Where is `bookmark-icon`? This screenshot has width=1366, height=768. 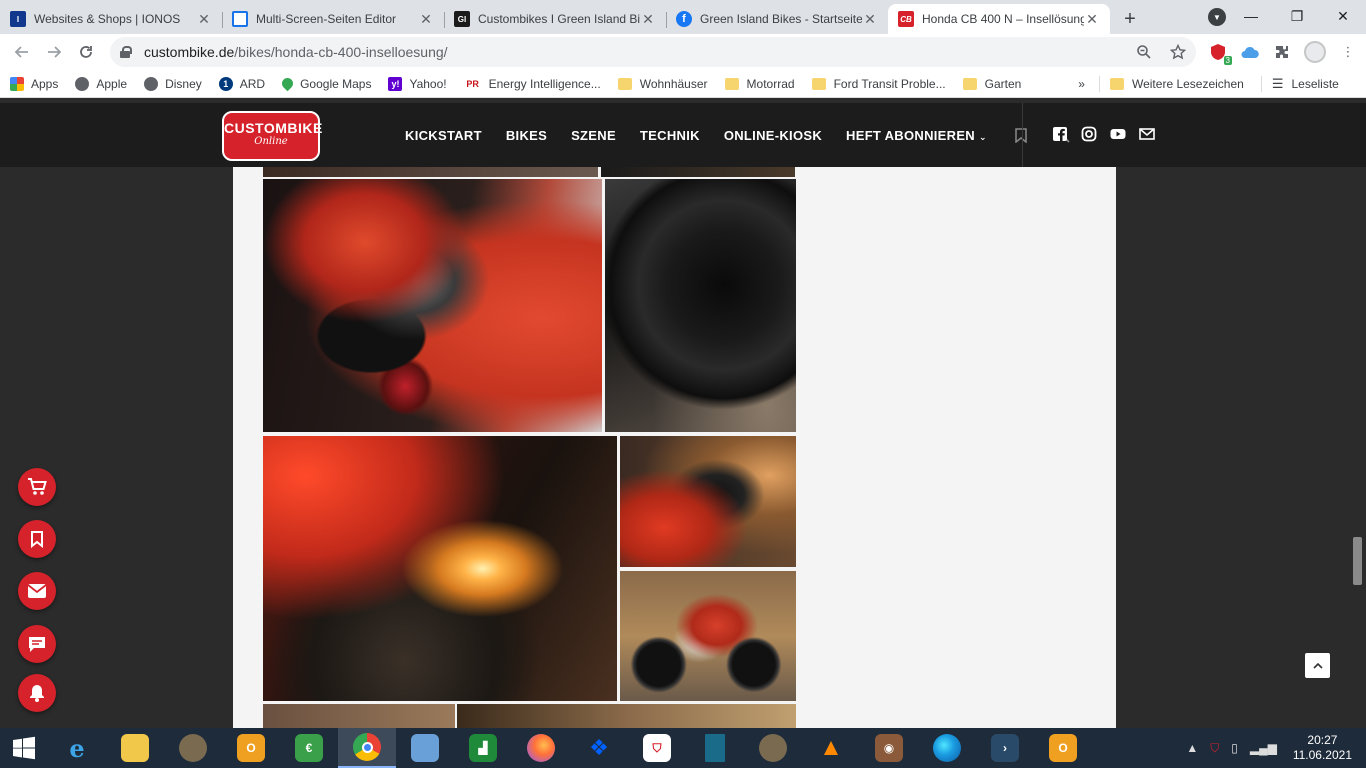
bookmark-icon is located at coordinates (1021, 135).